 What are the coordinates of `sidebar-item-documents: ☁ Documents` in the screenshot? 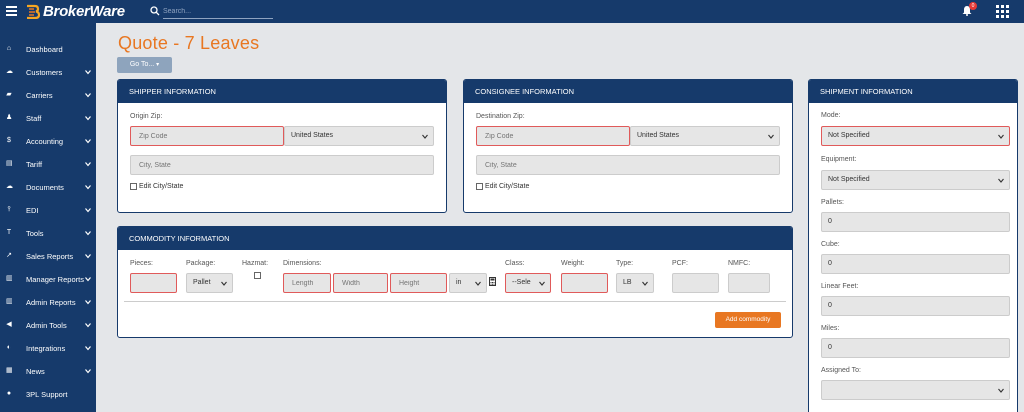 It's located at (48, 187).